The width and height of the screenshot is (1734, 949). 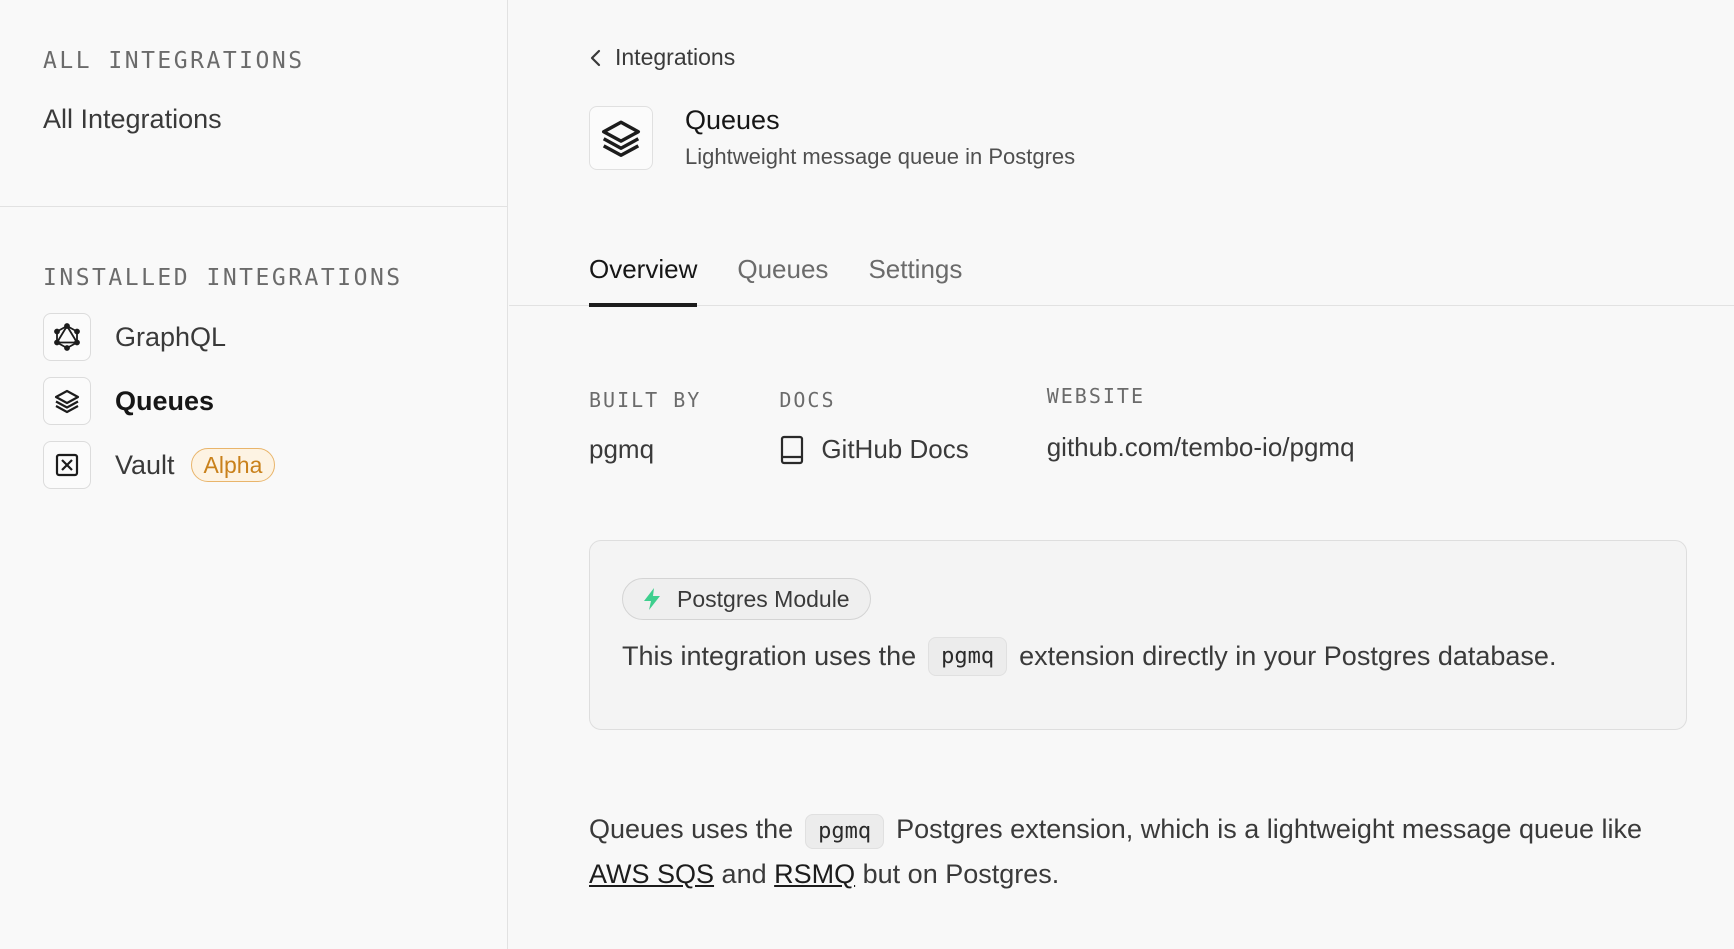 I want to click on all-integrations-link: All Integrations, so click(x=275, y=119).